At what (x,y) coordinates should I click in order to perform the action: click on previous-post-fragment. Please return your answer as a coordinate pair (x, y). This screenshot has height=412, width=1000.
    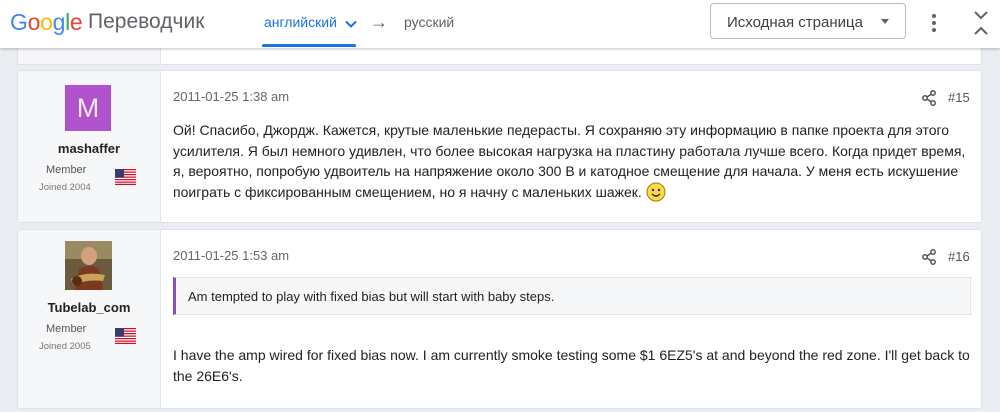
    Looking at the image, I should click on (499, 55).